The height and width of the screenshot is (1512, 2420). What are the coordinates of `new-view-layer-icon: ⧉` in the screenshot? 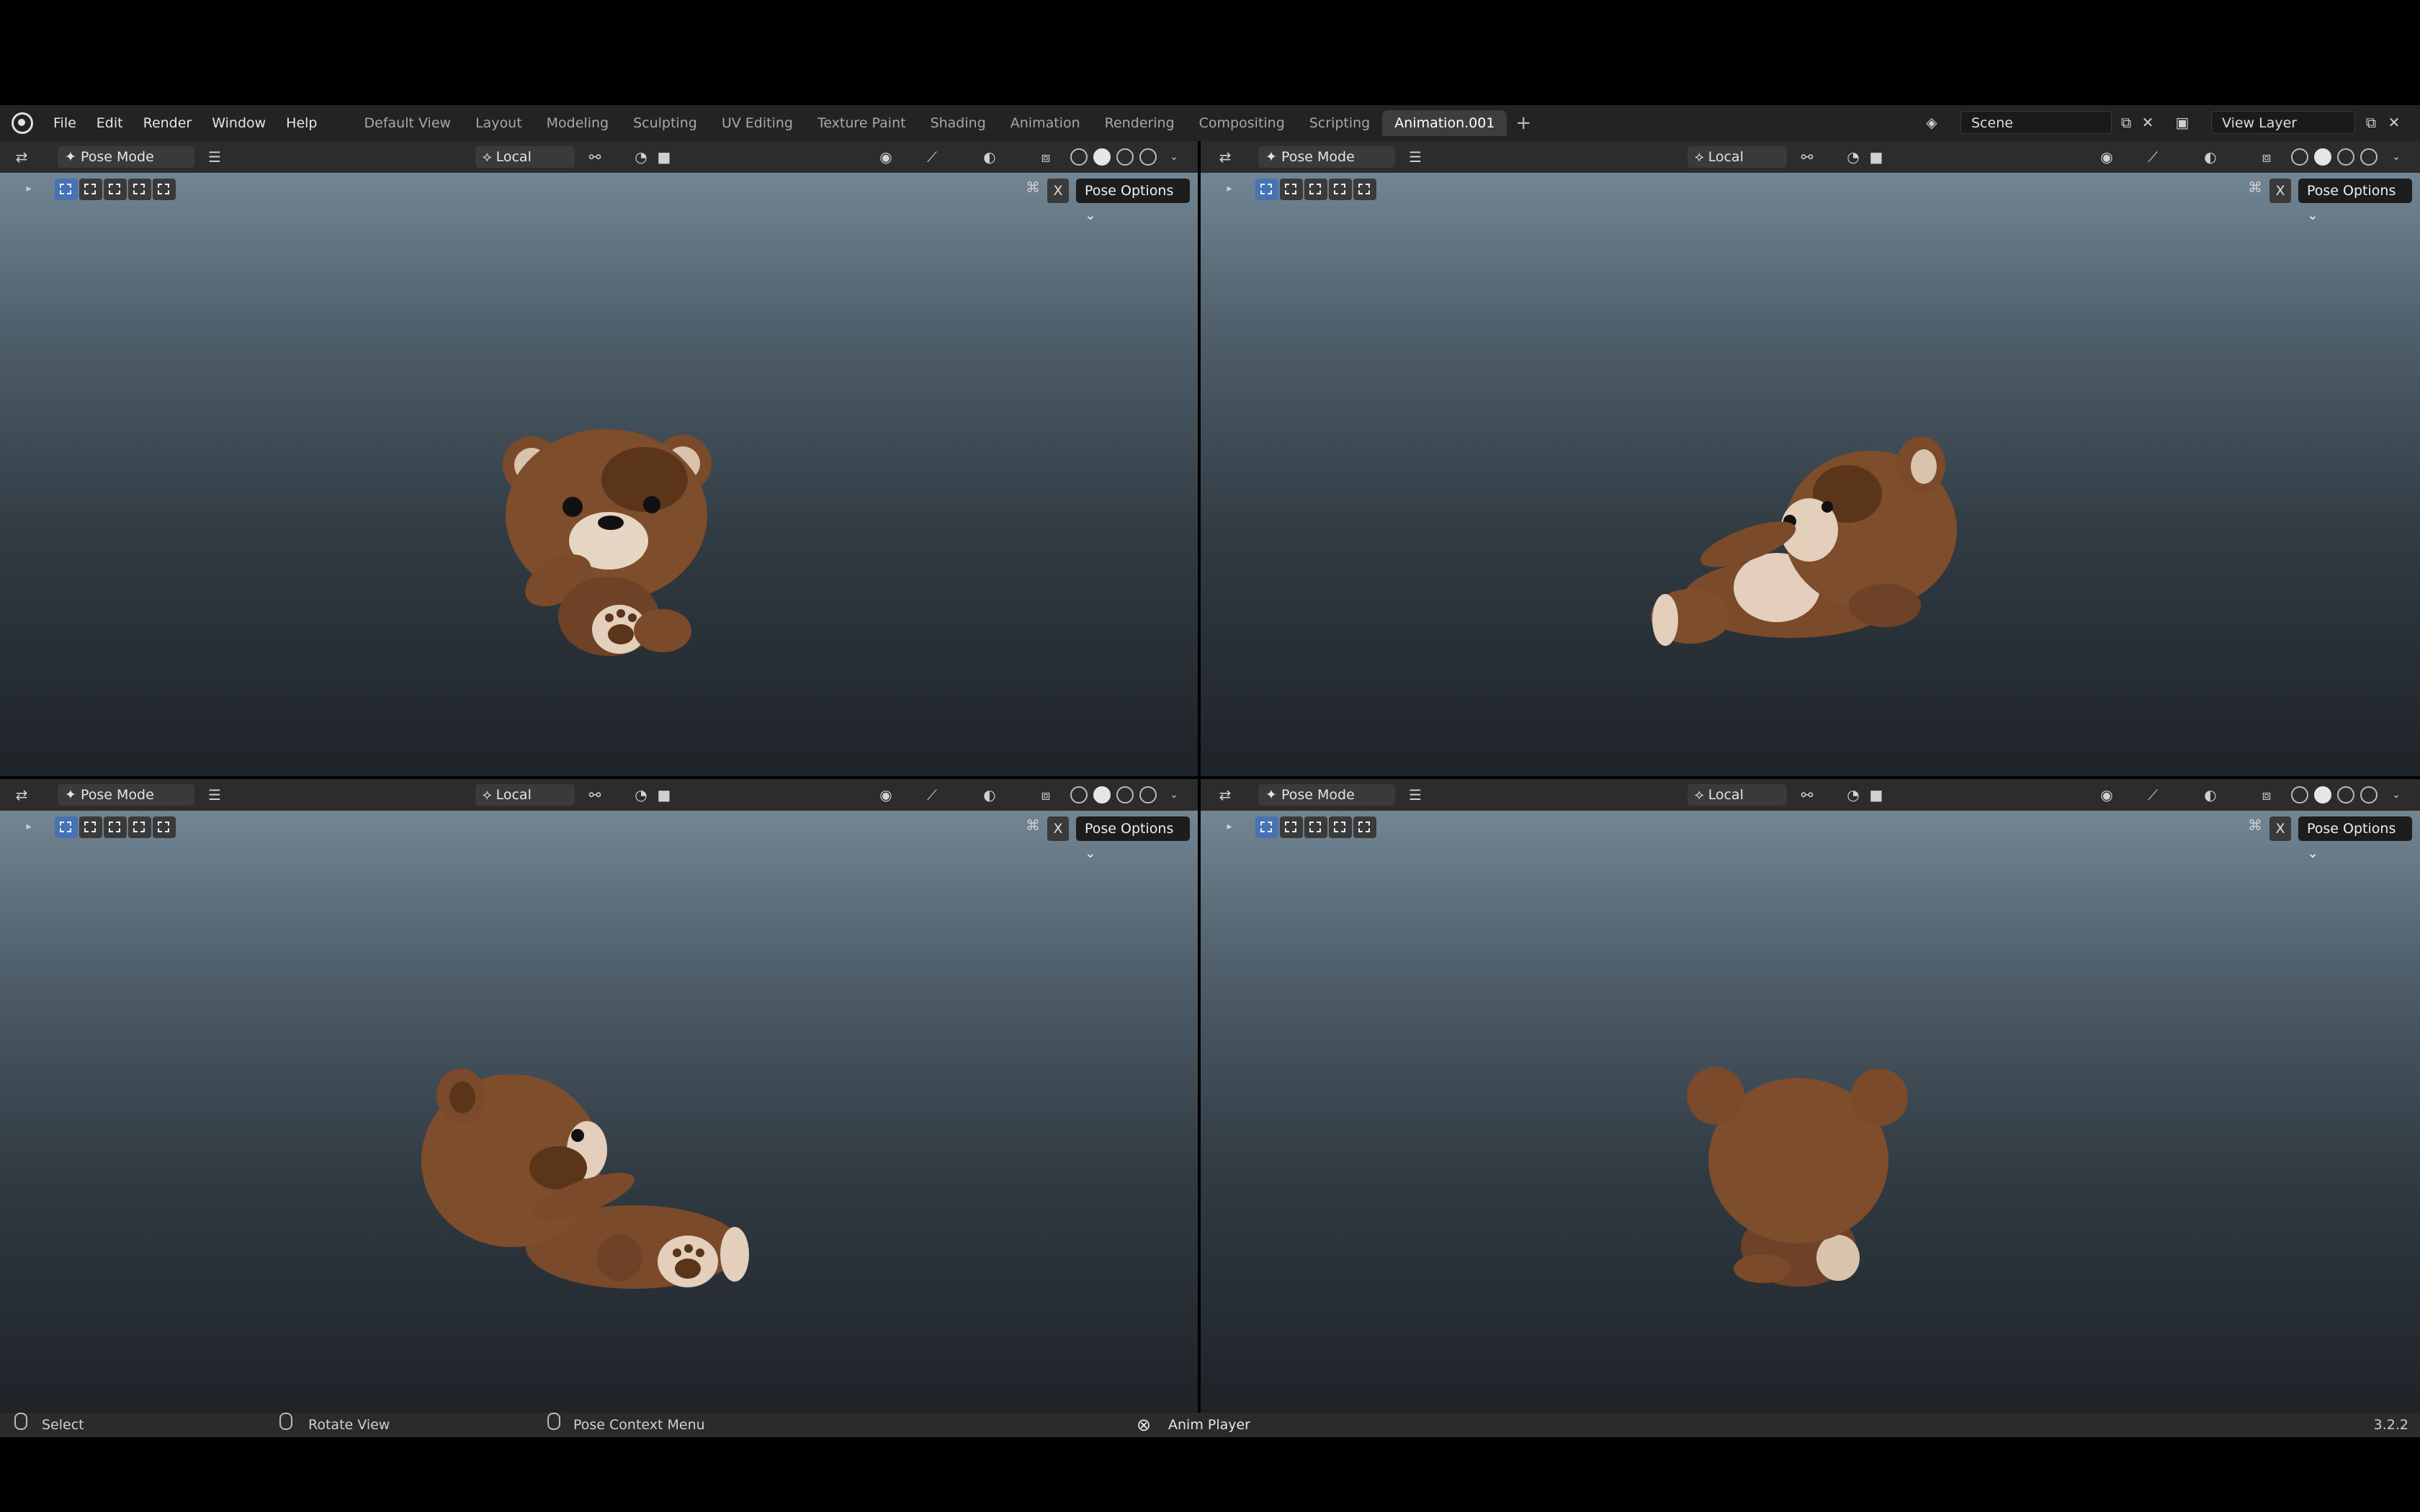 It's located at (2371, 122).